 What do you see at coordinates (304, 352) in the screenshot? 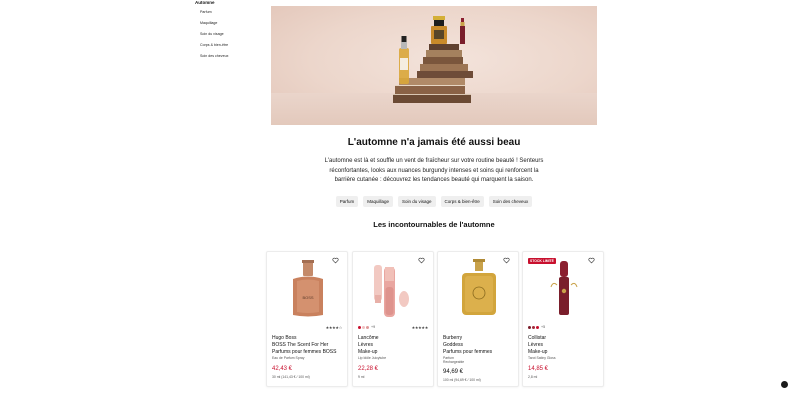
I see `product-type: Parfums pour femmes BOSS` at bounding box center [304, 352].